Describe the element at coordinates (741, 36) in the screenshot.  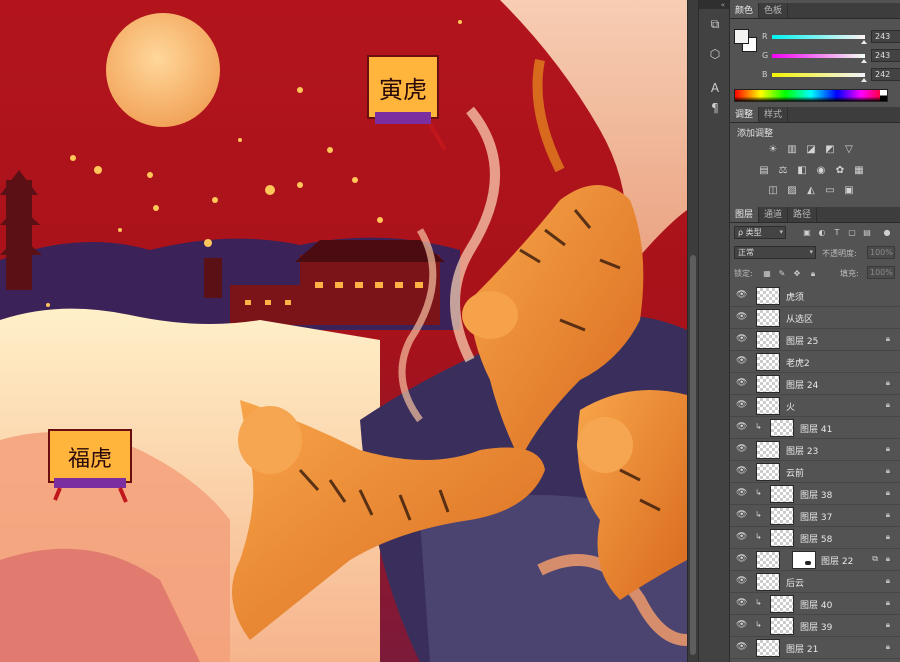
I see `foreground-color-swatch` at that location.